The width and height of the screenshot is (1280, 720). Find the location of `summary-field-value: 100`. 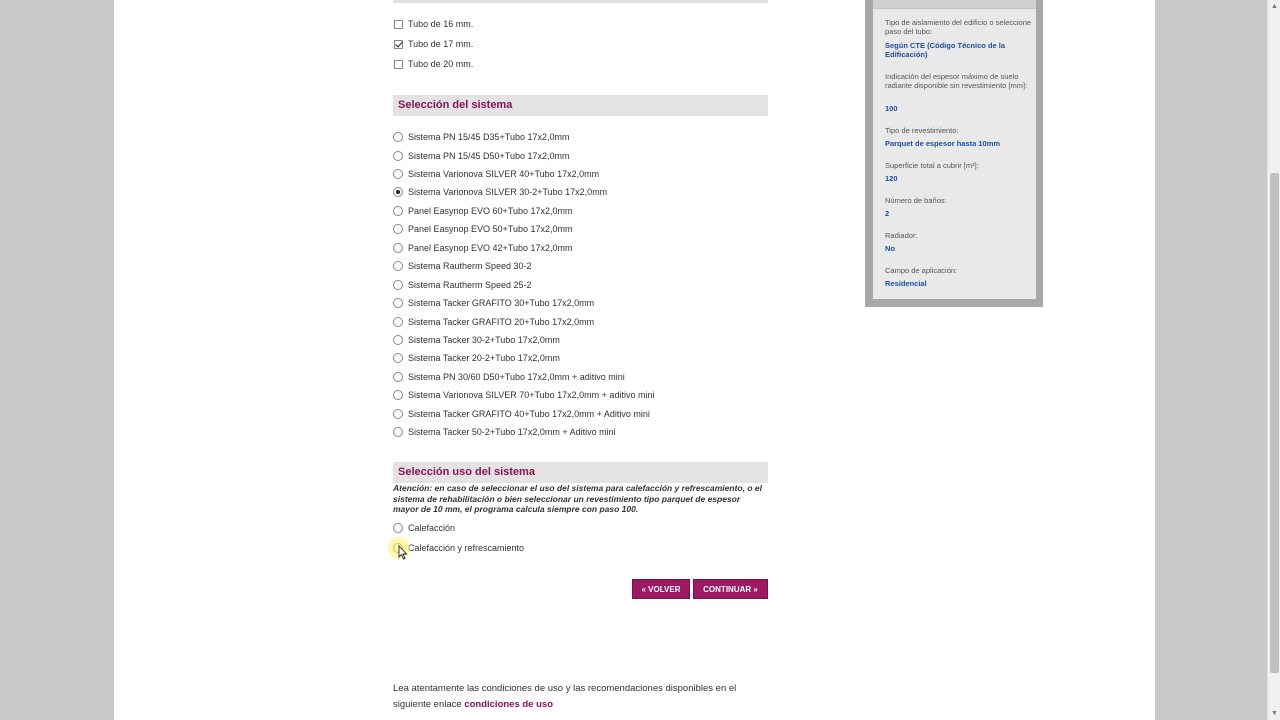

summary-field-value: 100 is located at coordinates (891, 108).